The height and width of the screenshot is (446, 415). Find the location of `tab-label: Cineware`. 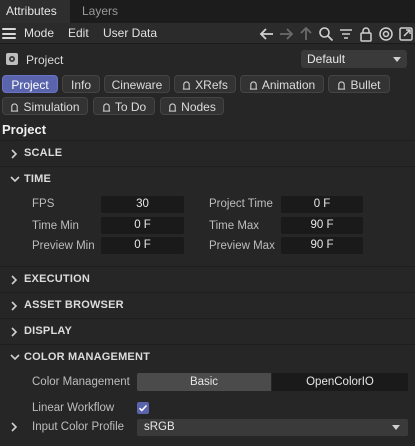

tab-label: Cineware is located at coordinates (137, 85).